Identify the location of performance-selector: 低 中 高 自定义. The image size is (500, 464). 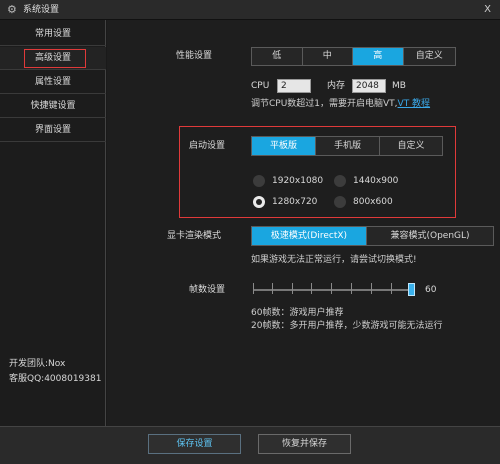
(353, 56).